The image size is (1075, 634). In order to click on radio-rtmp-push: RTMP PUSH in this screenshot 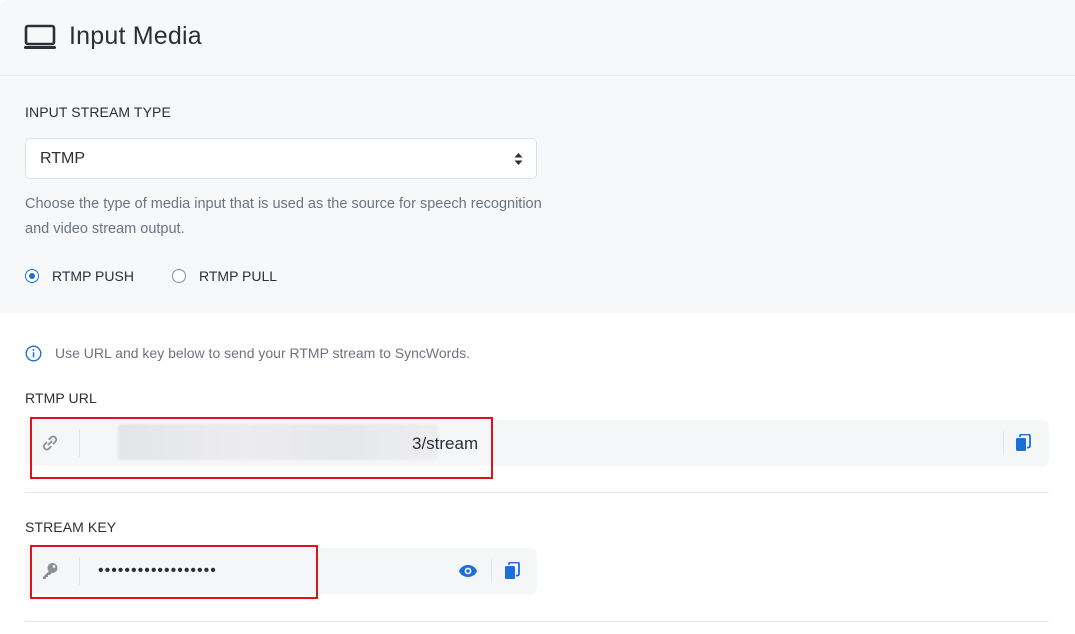, I will do `click(79, 276)`.